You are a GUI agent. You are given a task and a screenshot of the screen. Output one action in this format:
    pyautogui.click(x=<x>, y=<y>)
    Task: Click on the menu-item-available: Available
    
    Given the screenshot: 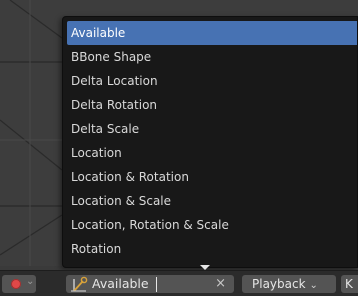 What is the action you would take?
    pyautogui.click(x=212, y=33)
    